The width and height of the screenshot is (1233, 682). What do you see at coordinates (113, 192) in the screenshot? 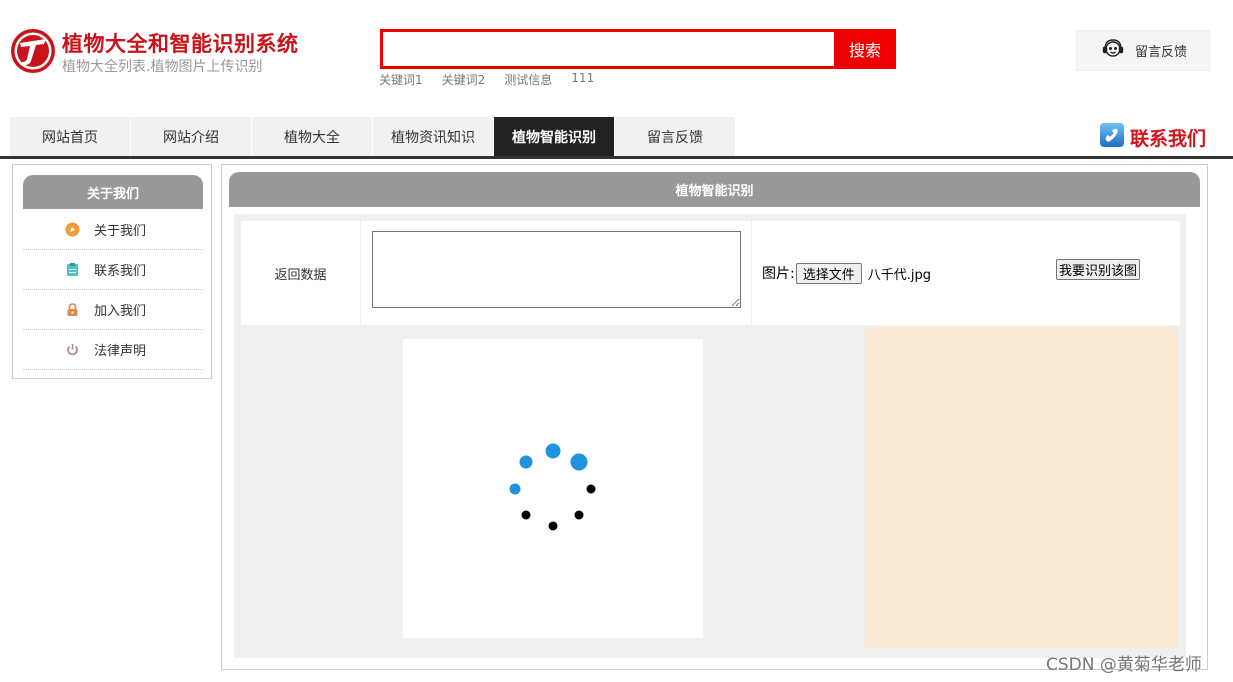
I see `sidebar-title: 关于我们` at bounding box center [113, 192].